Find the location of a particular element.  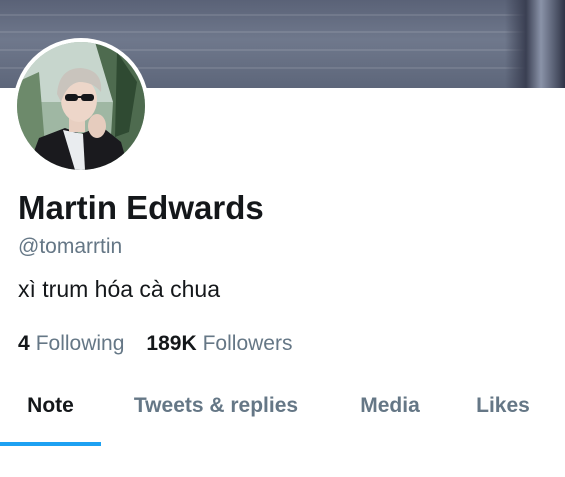

followers-link: 189K Followers is located at coordinates (219, 344).